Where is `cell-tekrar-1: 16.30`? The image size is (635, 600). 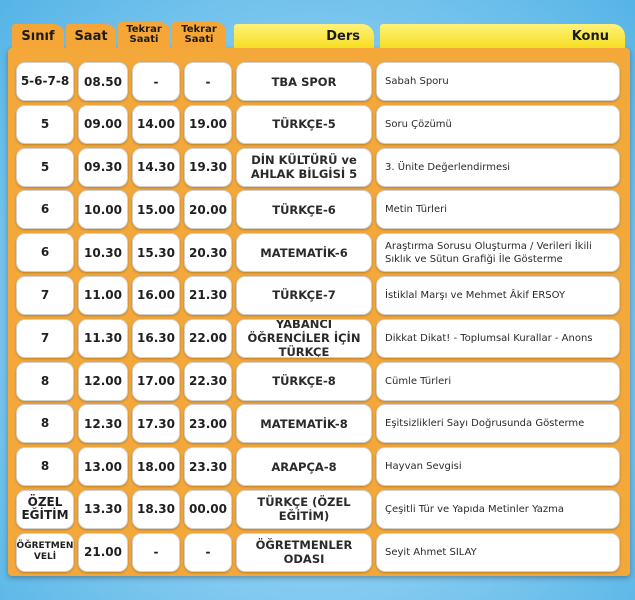
cell-tekrar-1: 16.30 is located at coordinates (156, 338).